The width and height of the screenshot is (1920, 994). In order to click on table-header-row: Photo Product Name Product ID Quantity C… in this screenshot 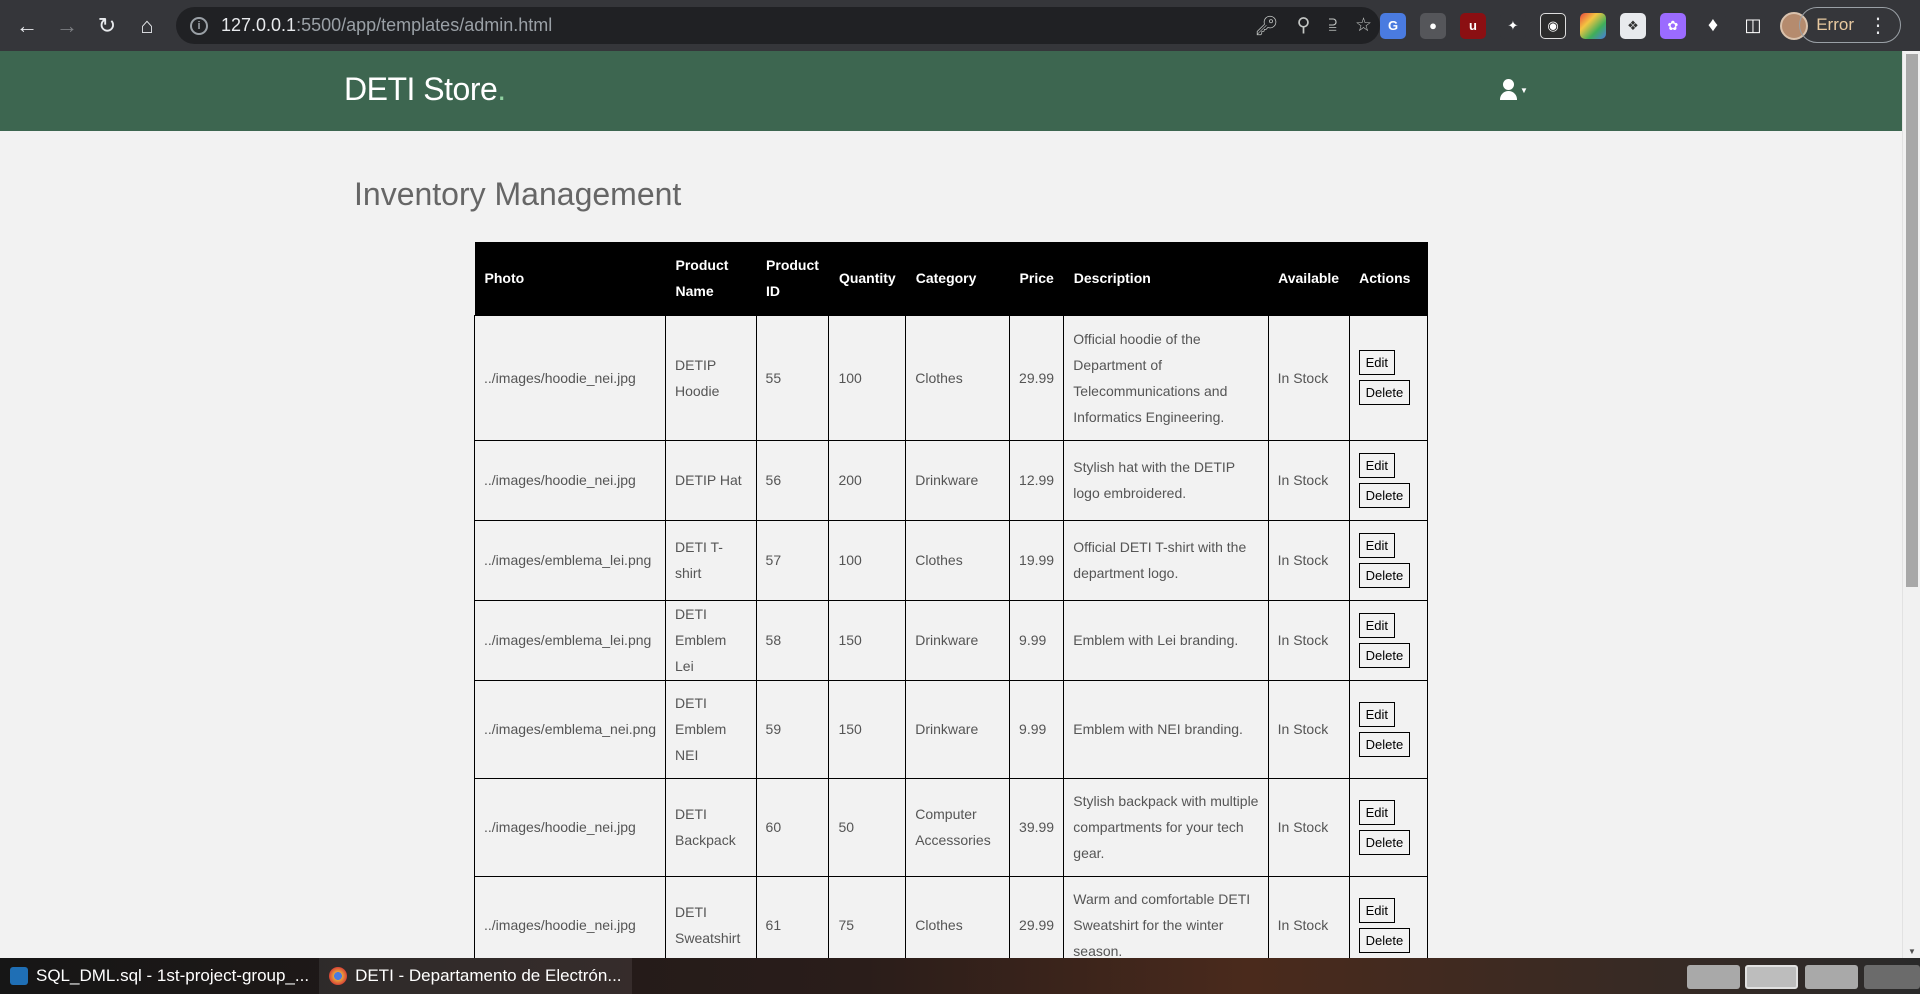, I will do `click(951, 278)`.